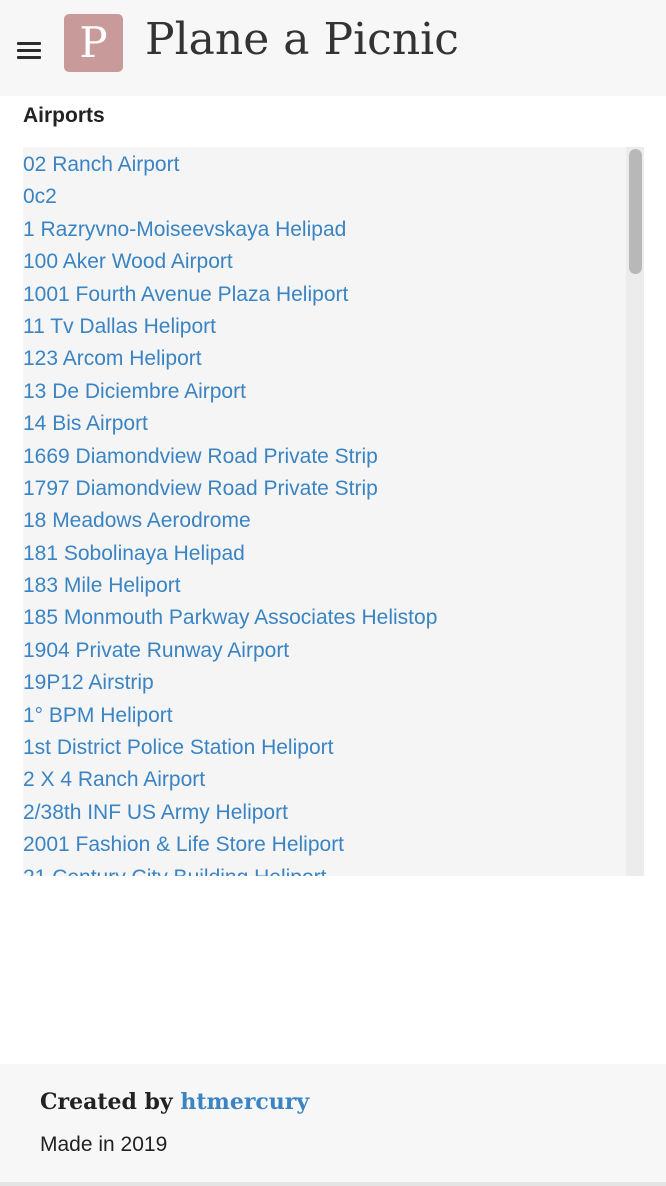 The image size is (666, 1186). I want to click on author-link: htmercury, so click(244, 1102).